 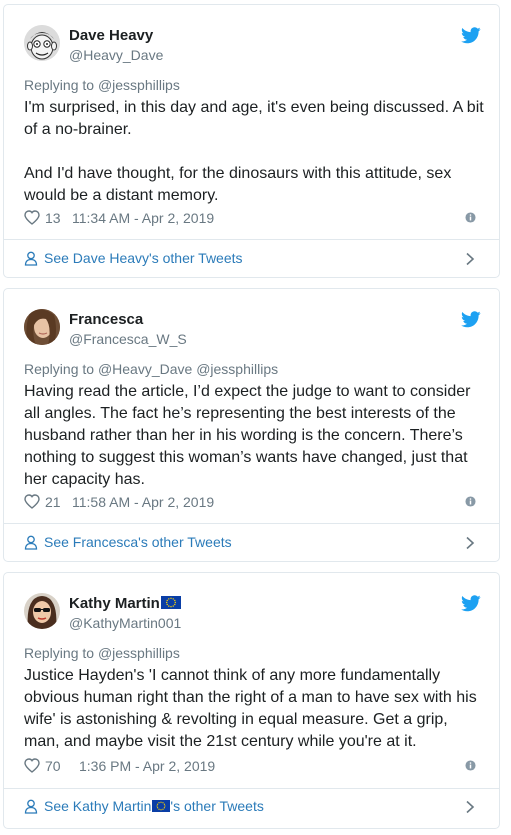 What do you see at coordinates (251, 544) in the screenshot?
I see `see-other-tweets-link: See Francesca's other Tweets` at bounding box center [251, 544].